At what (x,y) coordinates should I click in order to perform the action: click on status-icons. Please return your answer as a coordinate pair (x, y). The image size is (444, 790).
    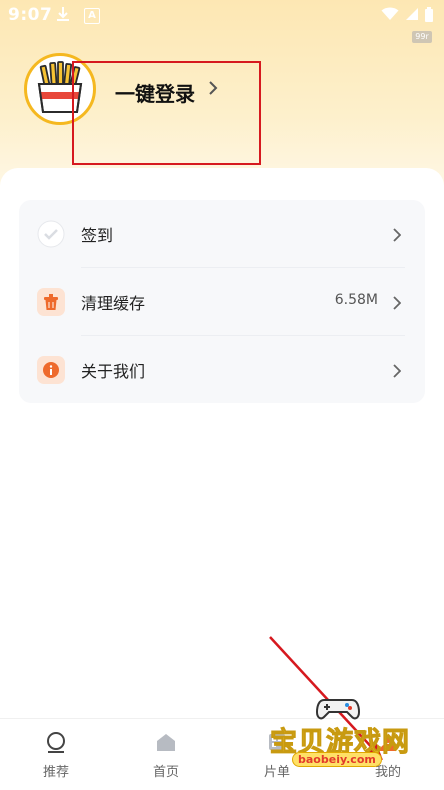
    Looking at the image, I should click on (407, 17).